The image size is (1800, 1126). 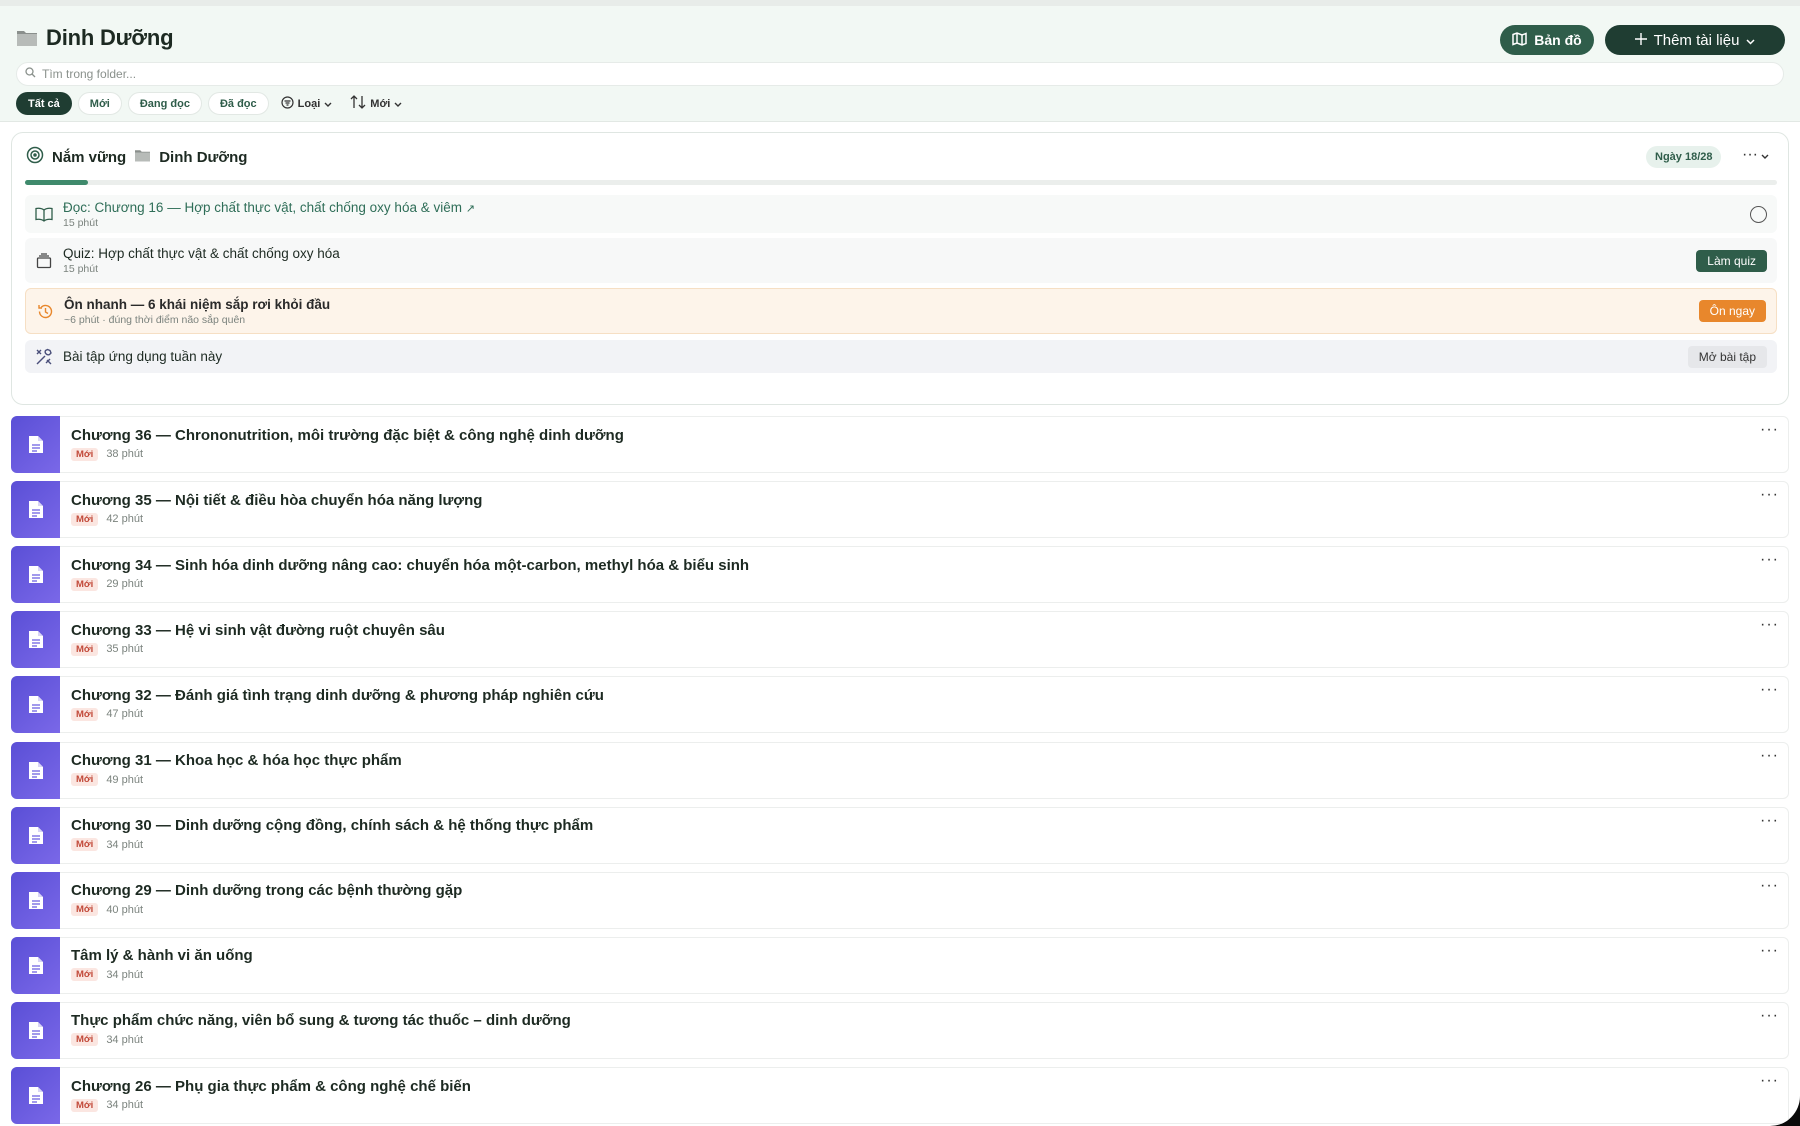 I want to click on document-row: Tâm lý & hành vi ăn uống Mới 34 phút ···, so click(x=900, y=965).